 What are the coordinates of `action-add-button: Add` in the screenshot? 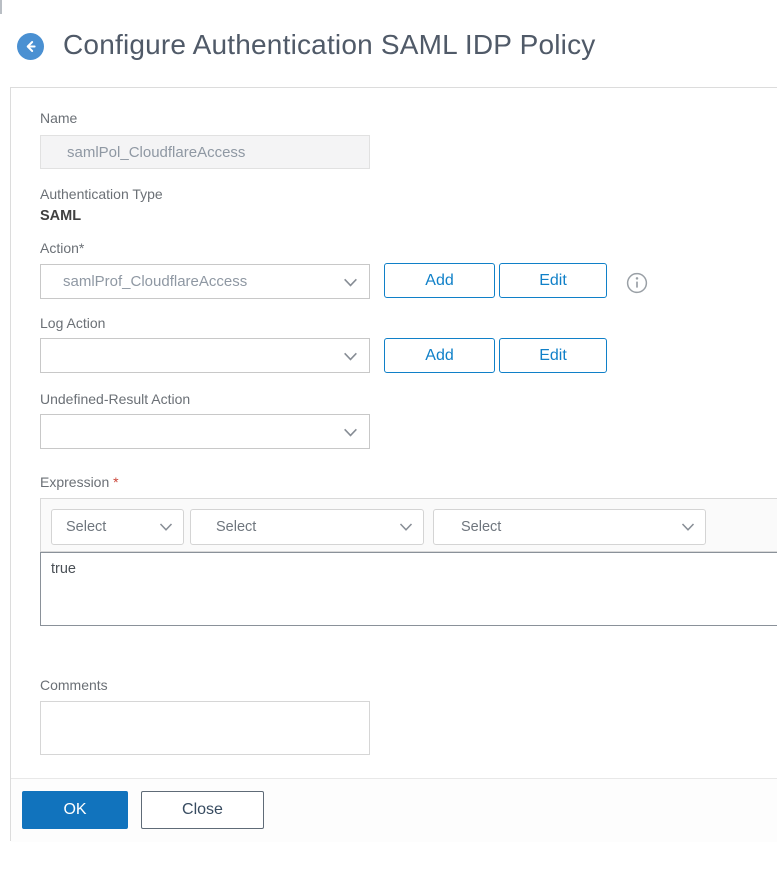 It's located at (439, 280).